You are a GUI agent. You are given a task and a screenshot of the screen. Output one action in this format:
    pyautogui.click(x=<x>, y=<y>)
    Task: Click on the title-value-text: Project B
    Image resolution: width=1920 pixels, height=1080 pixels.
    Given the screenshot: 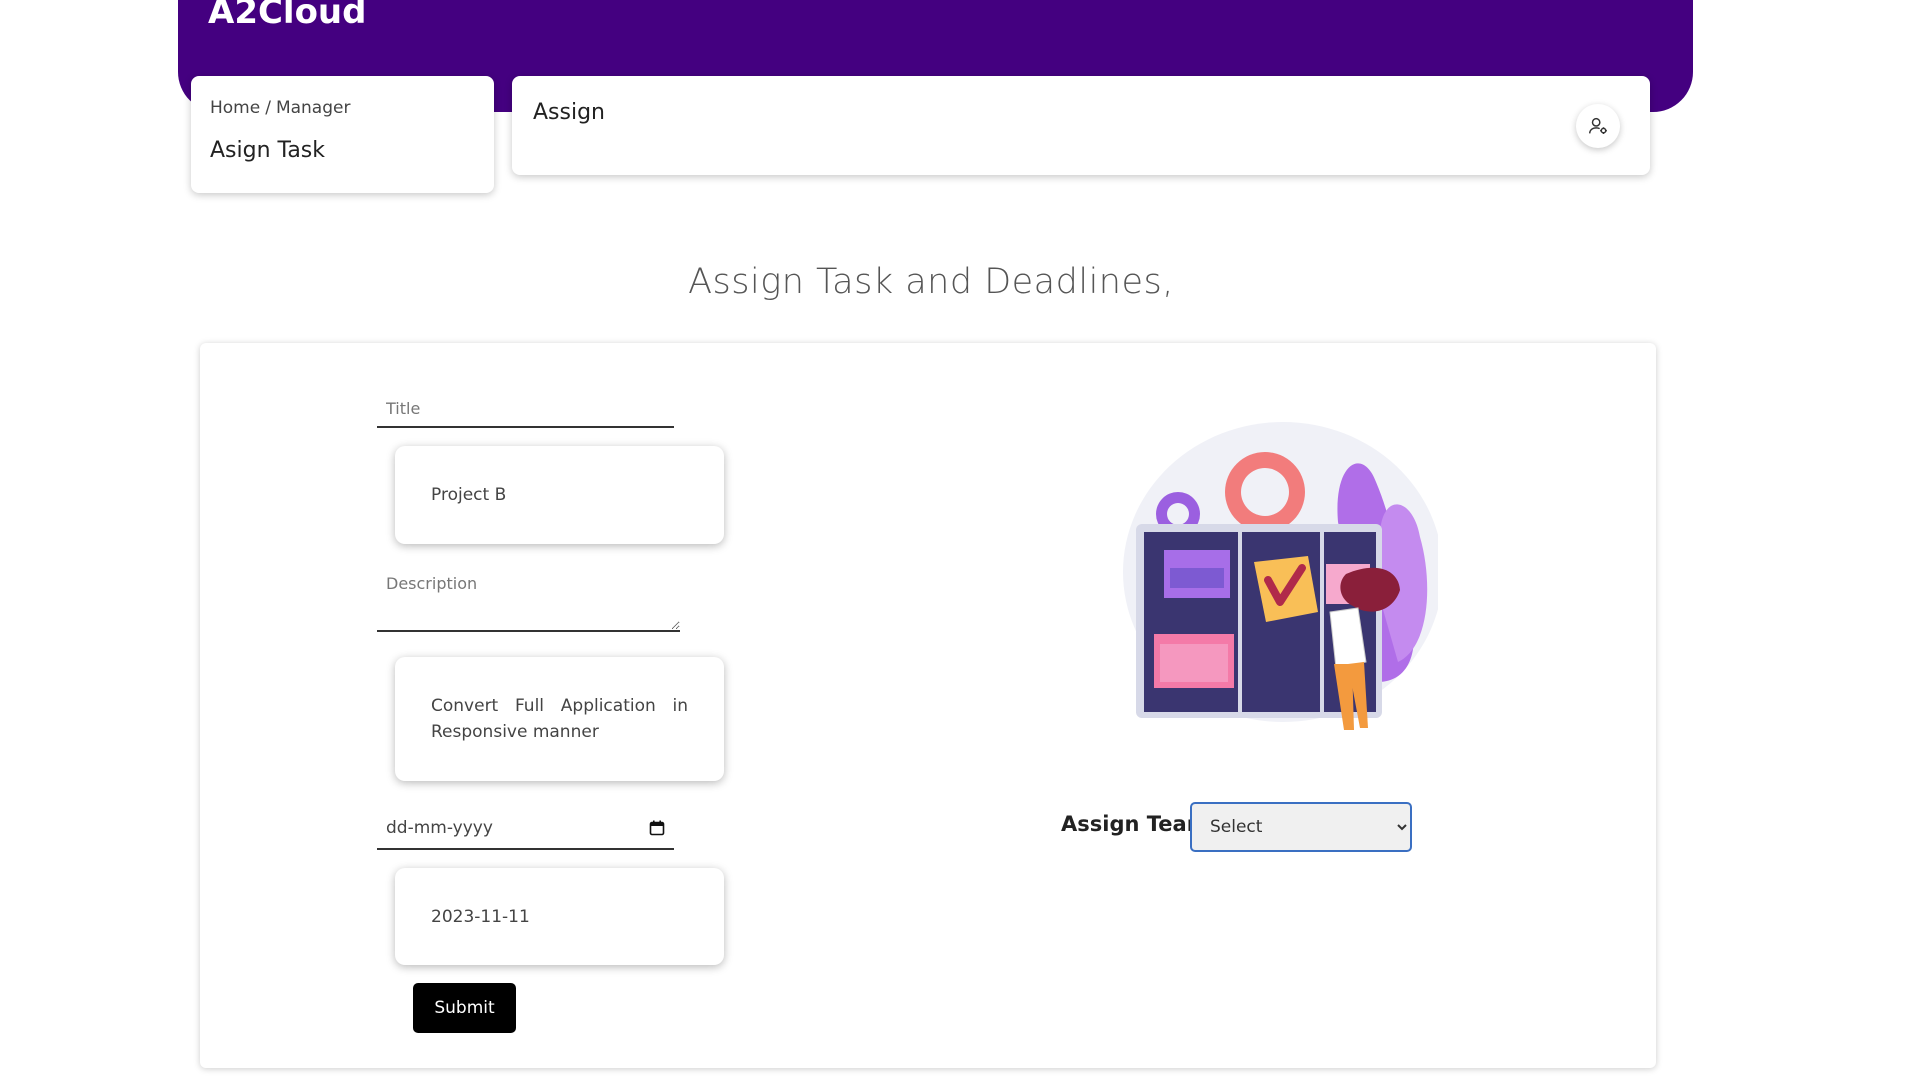 What is the action you would take?
    pyautogui.click(x=469, y=495)
    